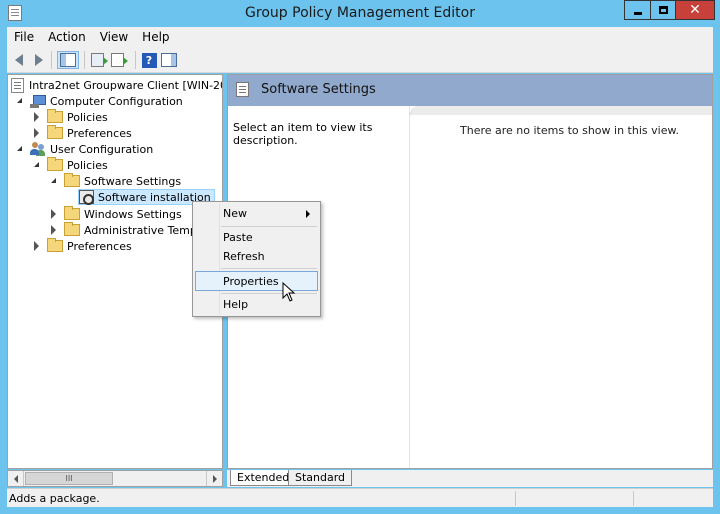  I want to click on tree-item-computer-configuration: Computer Configuration, so click(99, 101).